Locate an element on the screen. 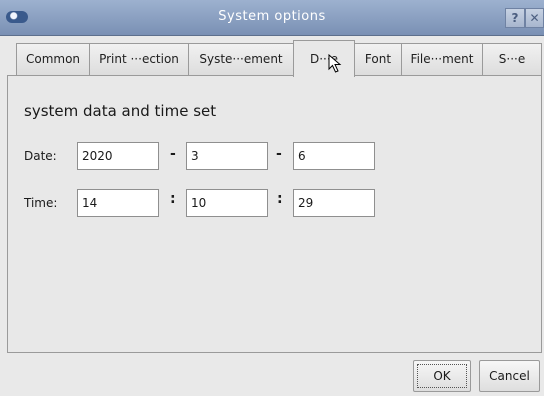 The width and height of the screenshot is (544, 396). tab-common: Common is located at coordinates (53, 59).